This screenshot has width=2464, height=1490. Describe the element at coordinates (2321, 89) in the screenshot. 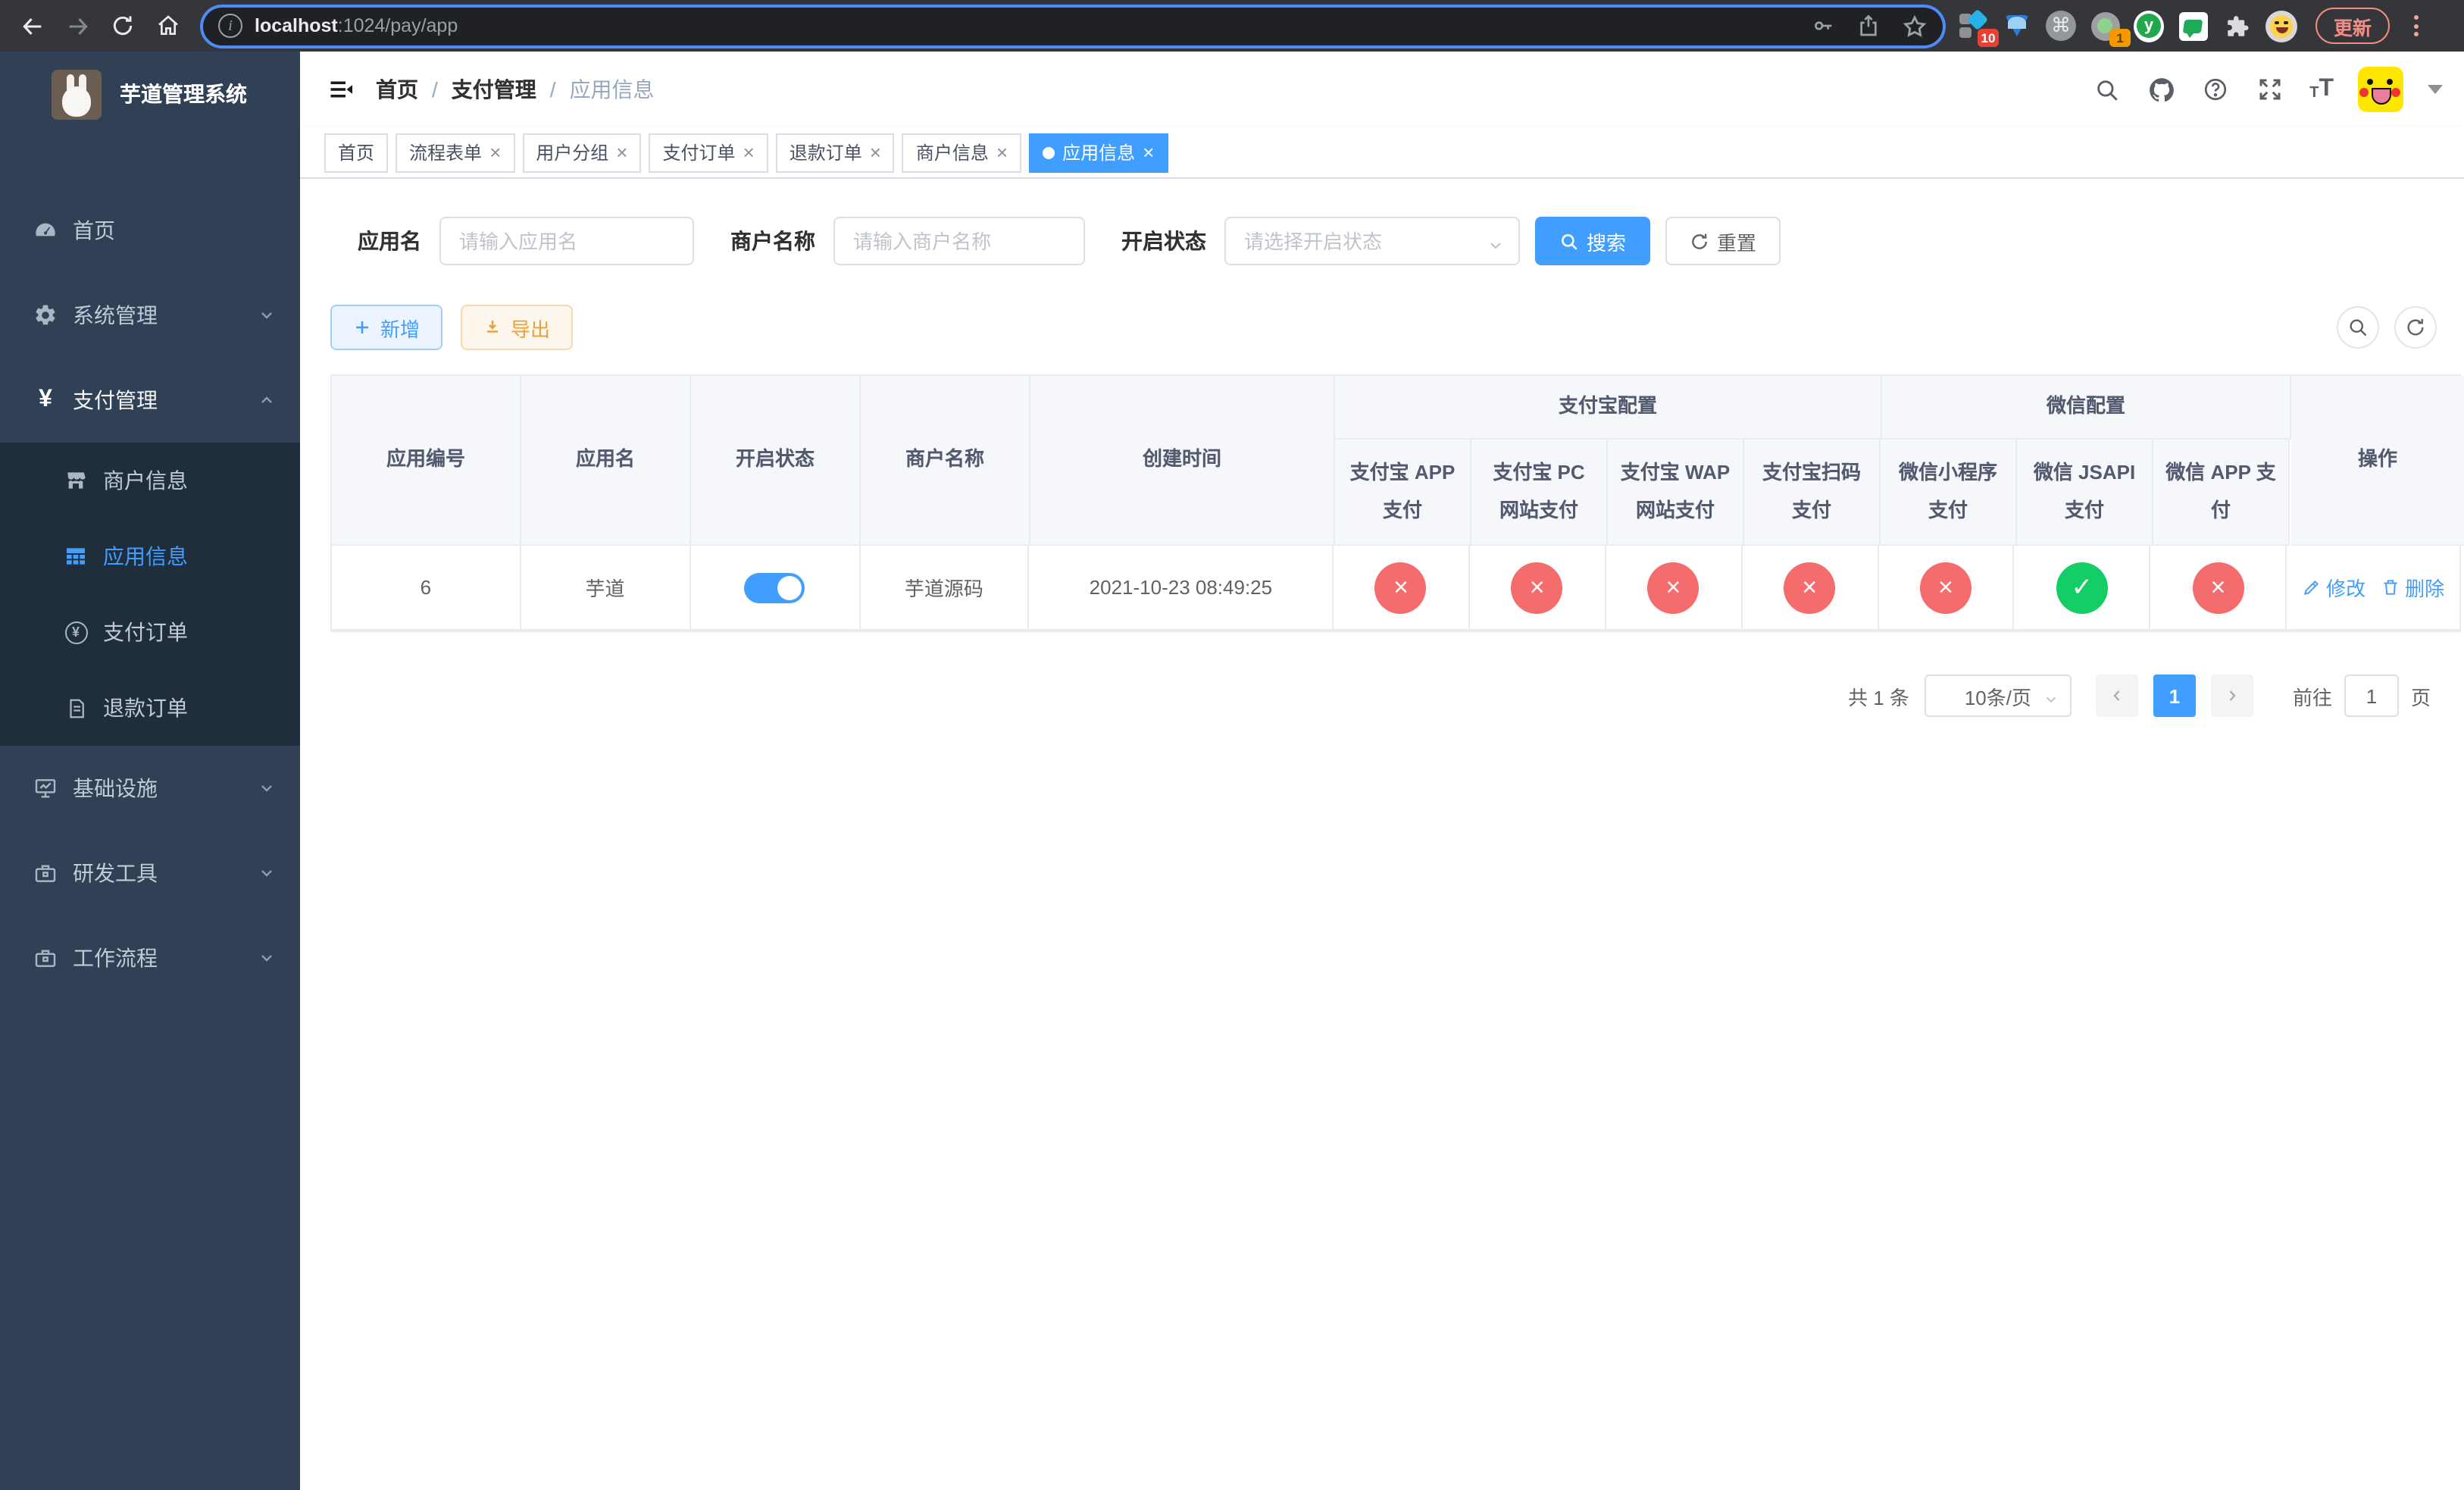

I see `font-size-icon: TT` at that location.